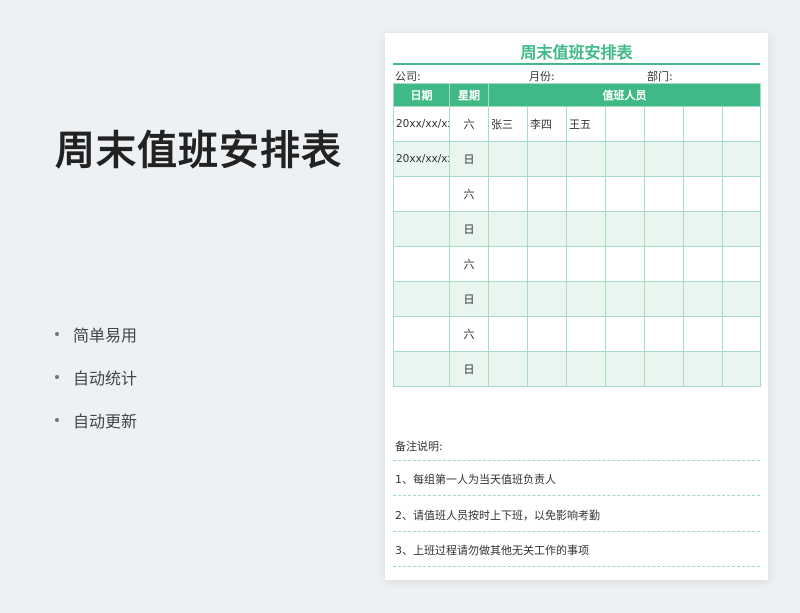 Image resolution: width=800 pixels, height=613 pixels. What do you see at coordinates (497, 515) in the screenshot?
I see `note-item: 2、请值班人员按时上下班，以免影响考勤` at bounding box center [497, 515].